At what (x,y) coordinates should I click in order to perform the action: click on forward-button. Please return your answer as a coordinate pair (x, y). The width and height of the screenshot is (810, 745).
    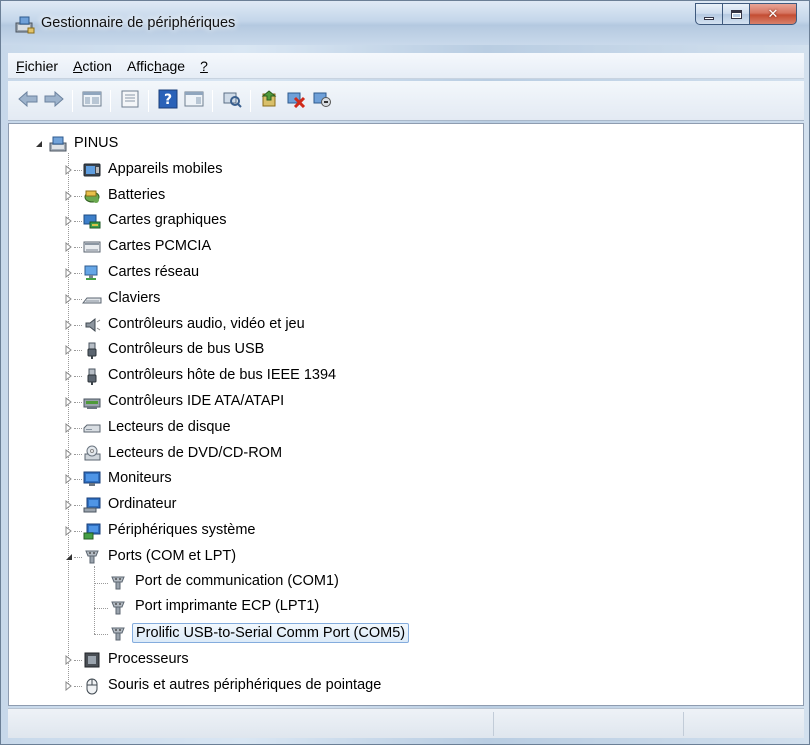
    Looking at the image, I should click on (54, 101).